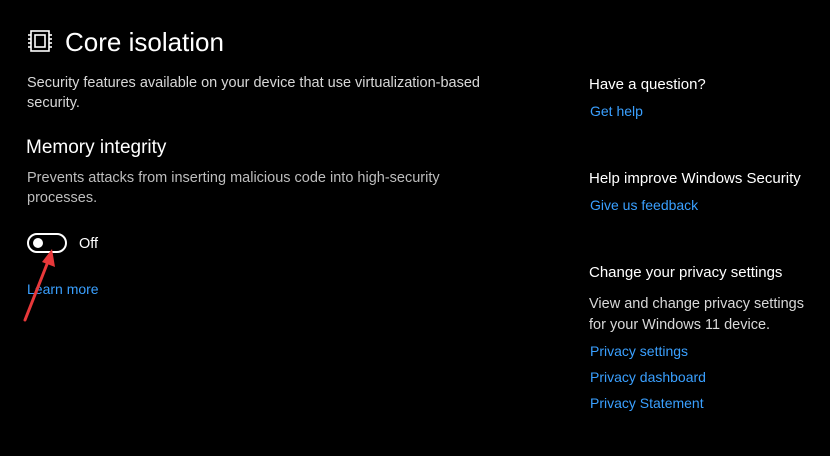 The width and height of the screenshot is (830, 456). I want to click on give-feedback-link: Give us feedback, so click(644, 205).